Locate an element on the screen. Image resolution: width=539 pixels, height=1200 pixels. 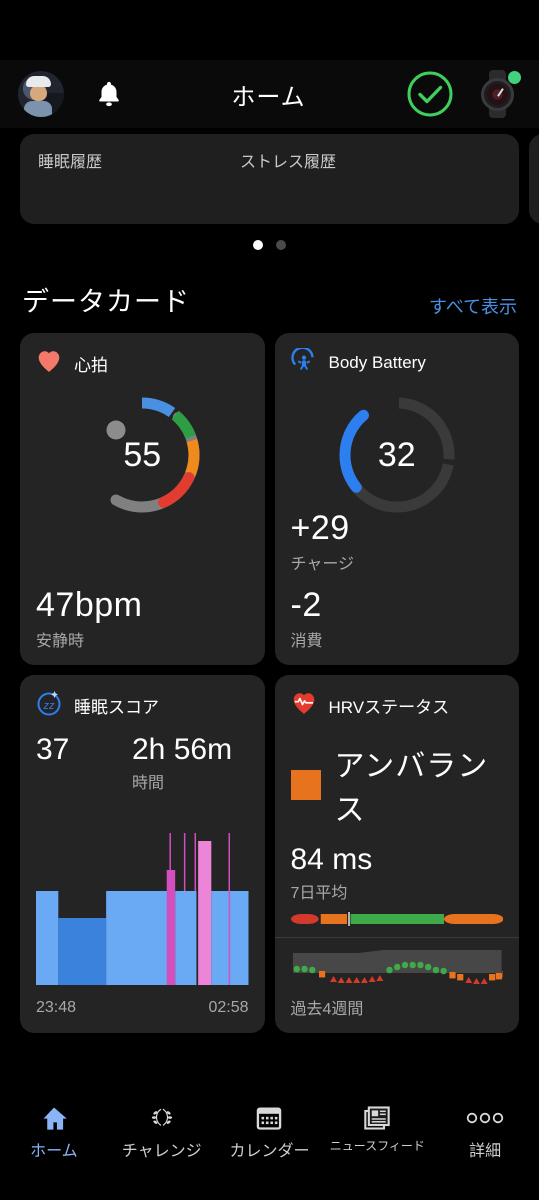
status-bar is located at coordinates (269, 30).